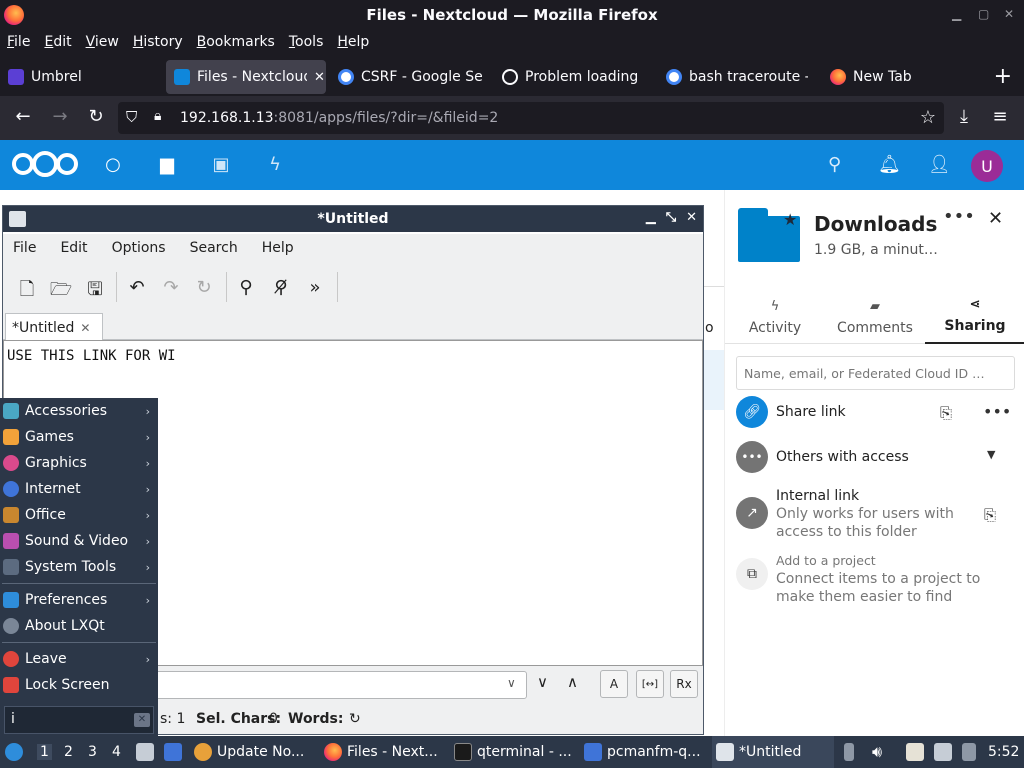 This screenshot has width=1024, height=768. What do you see at coordinates (79, 626) in the screenshot?
I see `menu-about-lxqt: About LXQt` at bounding box center [79, 626].